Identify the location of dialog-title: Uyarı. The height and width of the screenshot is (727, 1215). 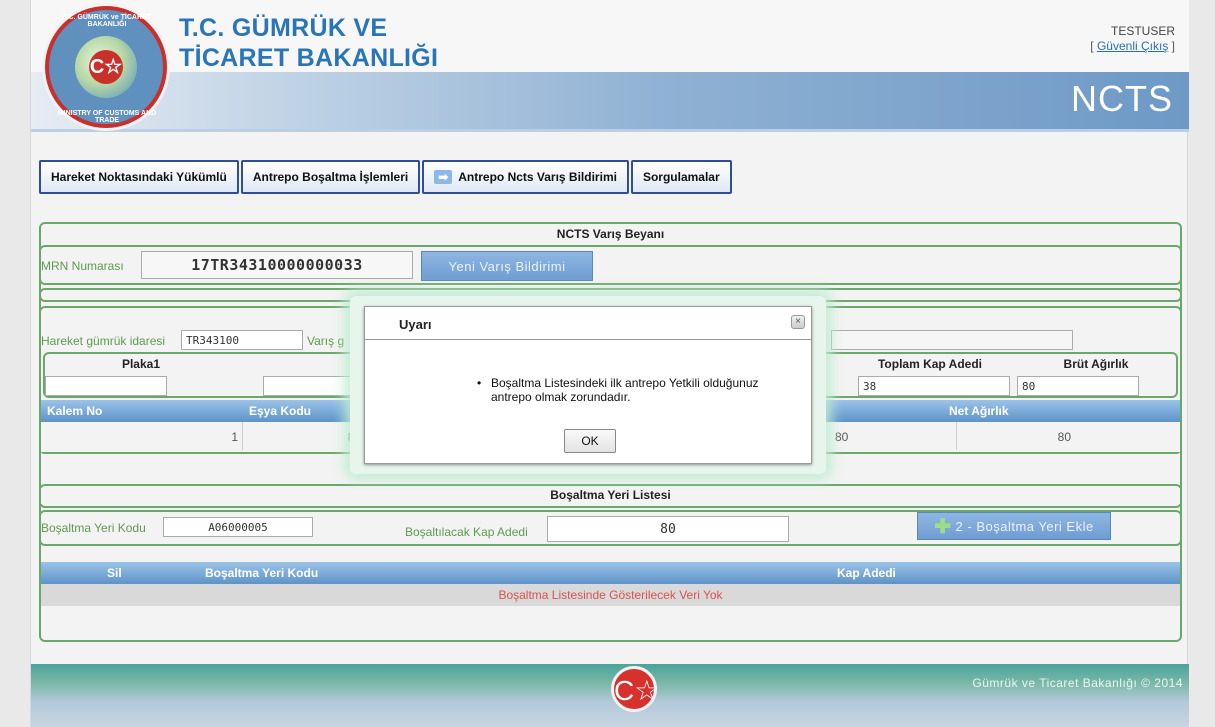
(415, 324).